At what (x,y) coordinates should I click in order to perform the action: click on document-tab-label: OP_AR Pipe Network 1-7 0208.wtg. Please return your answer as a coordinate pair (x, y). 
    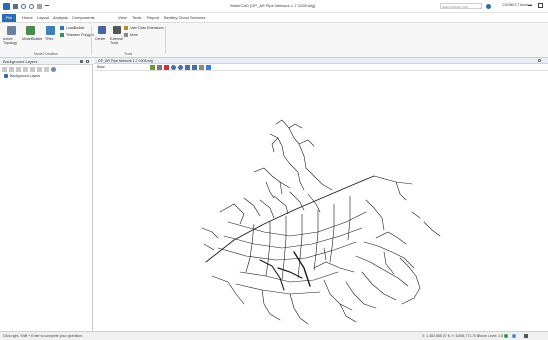
    Looking at the image, I should click on (125, 61).